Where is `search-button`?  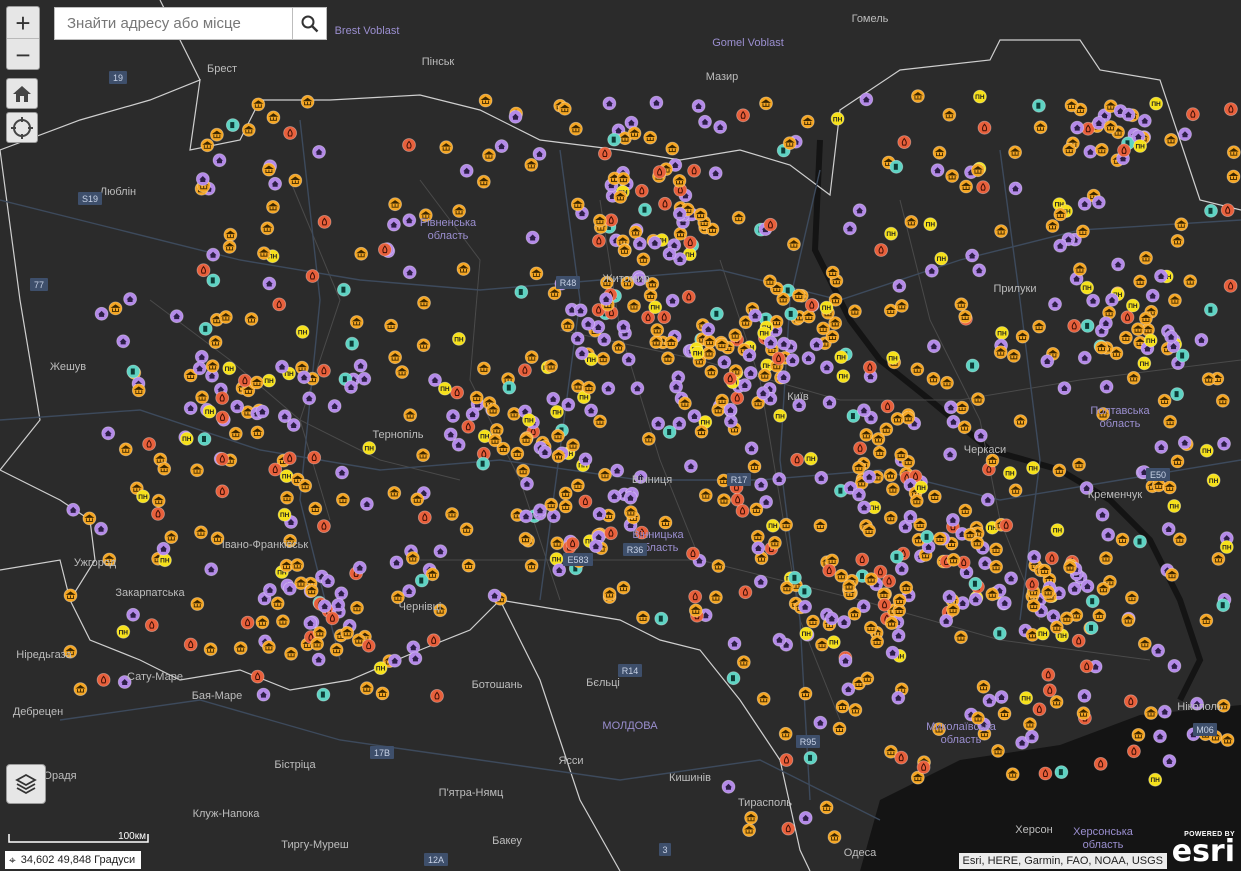 search-button is located at coordinates (309, 23).